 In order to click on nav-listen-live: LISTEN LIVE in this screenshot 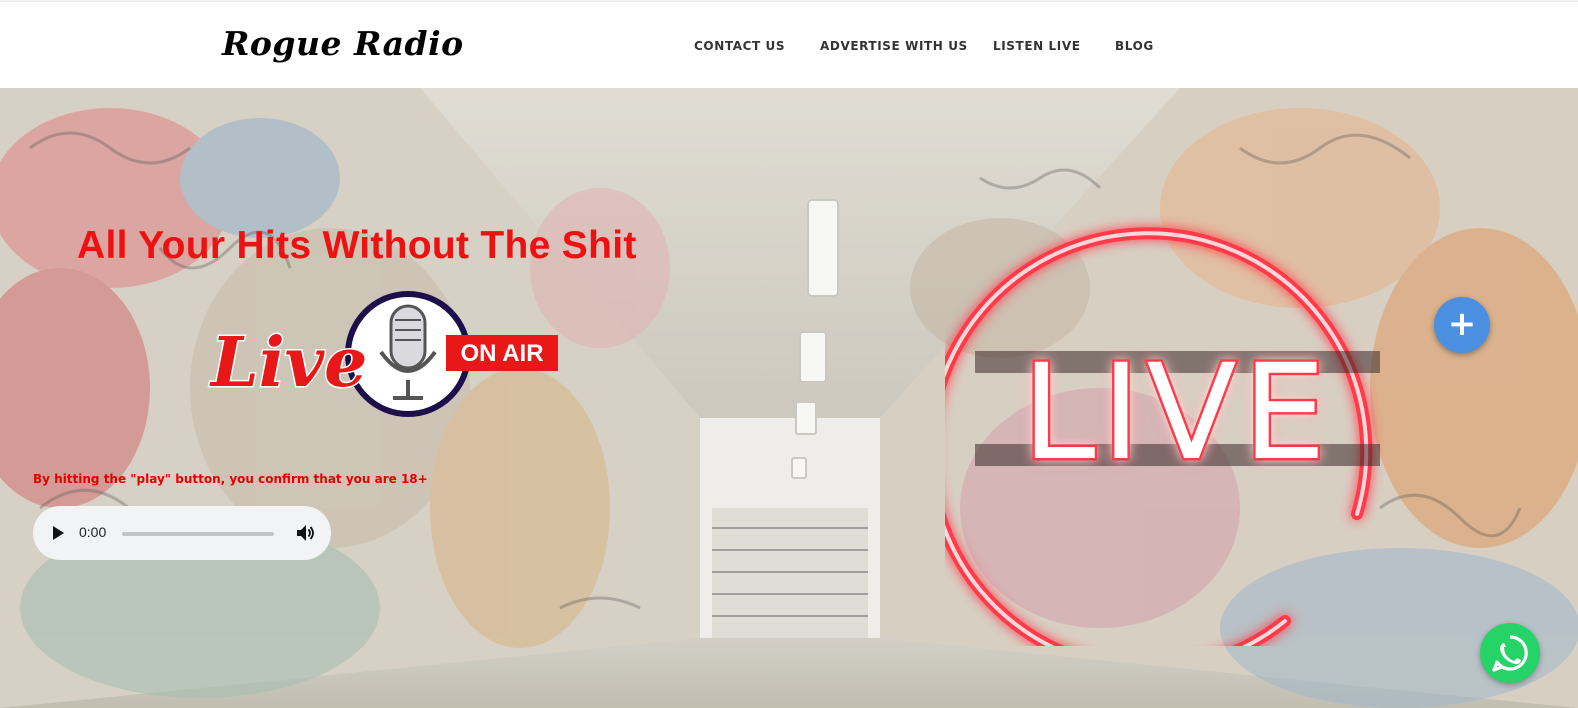, I will do `click(1037, 46)`.